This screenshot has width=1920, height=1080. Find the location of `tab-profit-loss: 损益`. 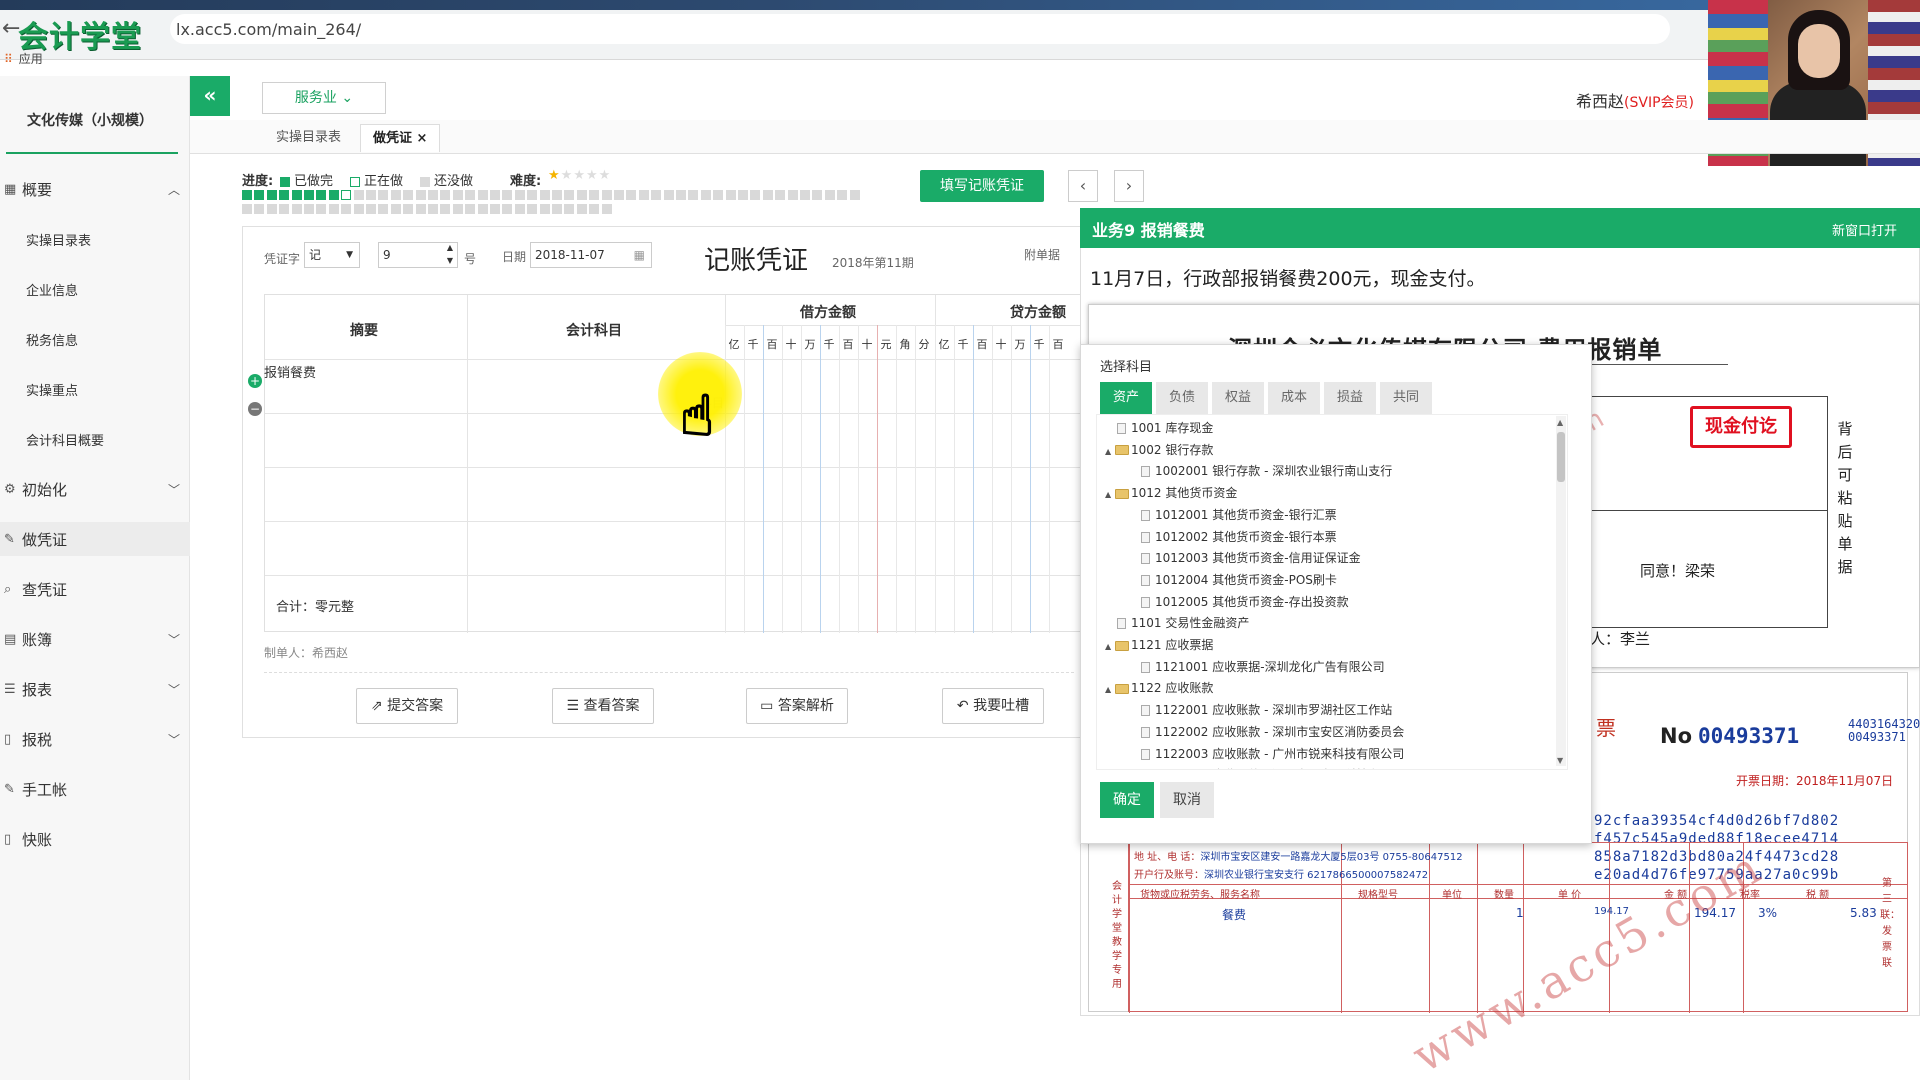

tab-profit-loss: 损益 is located at coordinates (1350, 398).